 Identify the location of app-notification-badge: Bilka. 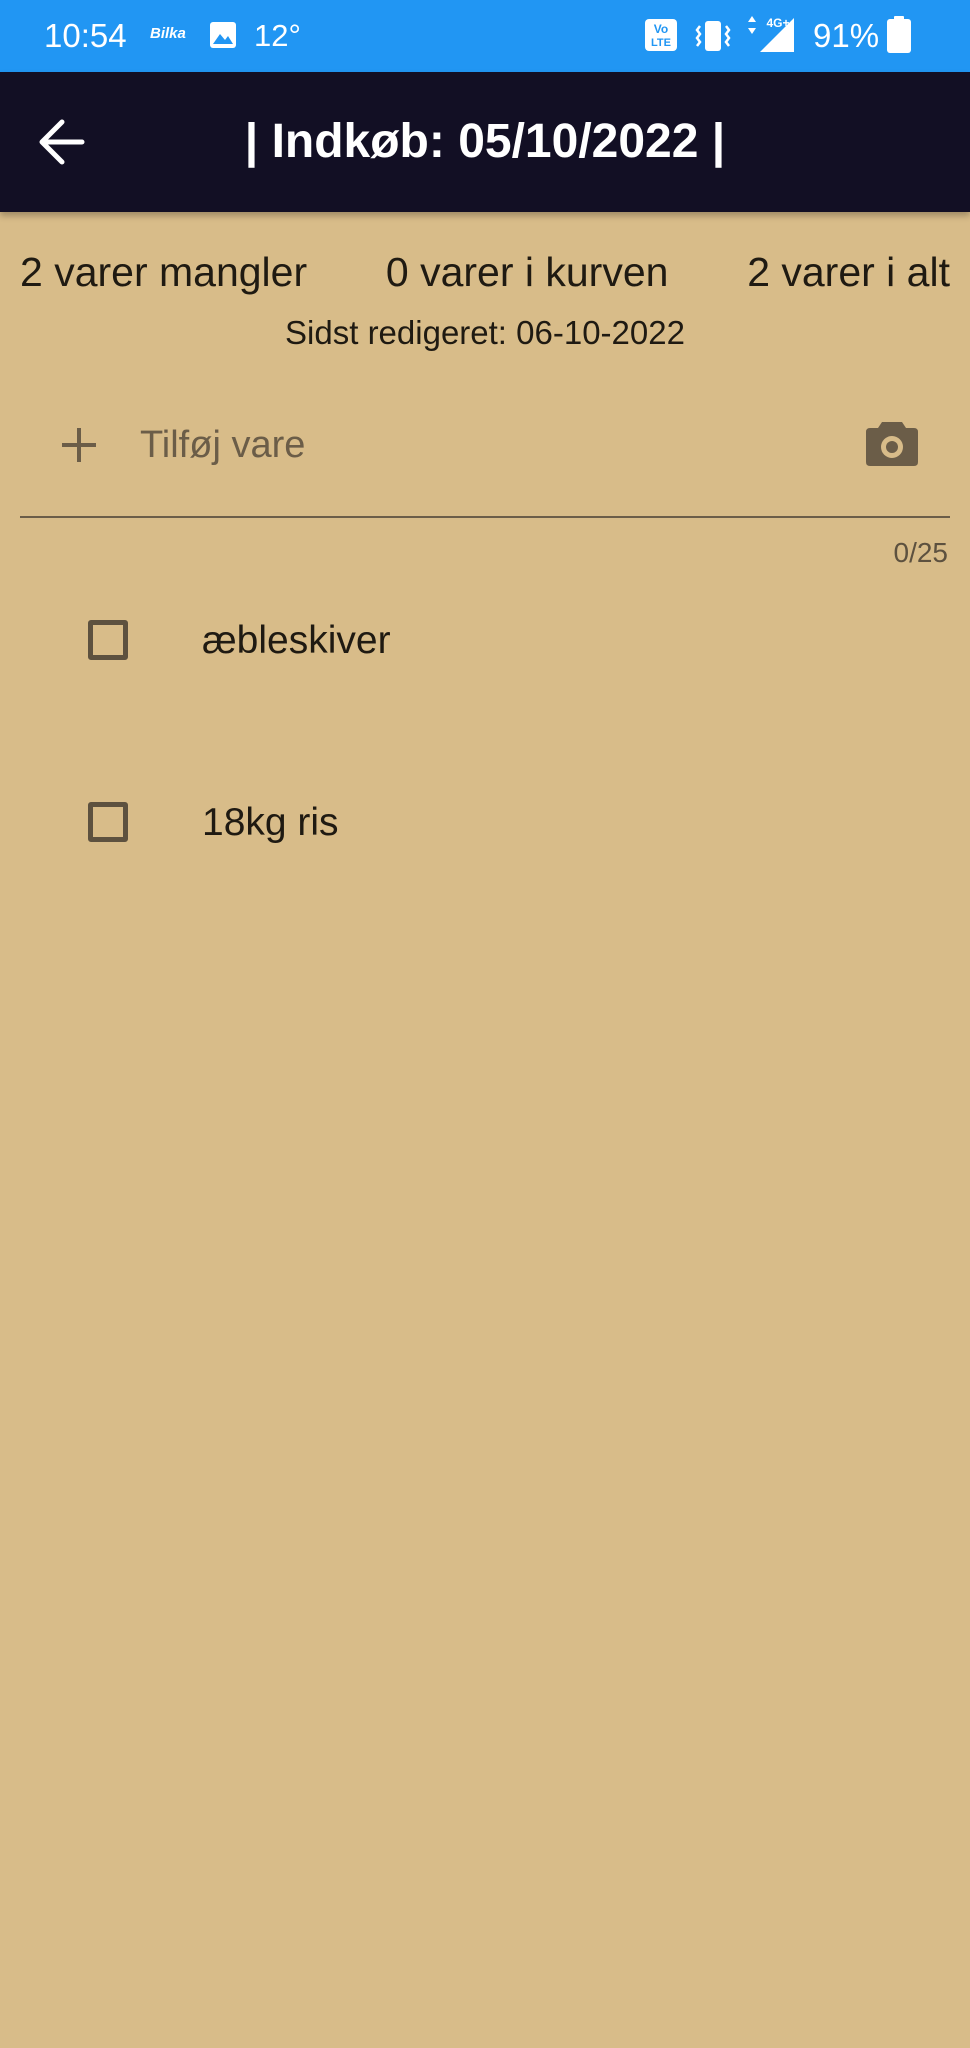
(168, 33).